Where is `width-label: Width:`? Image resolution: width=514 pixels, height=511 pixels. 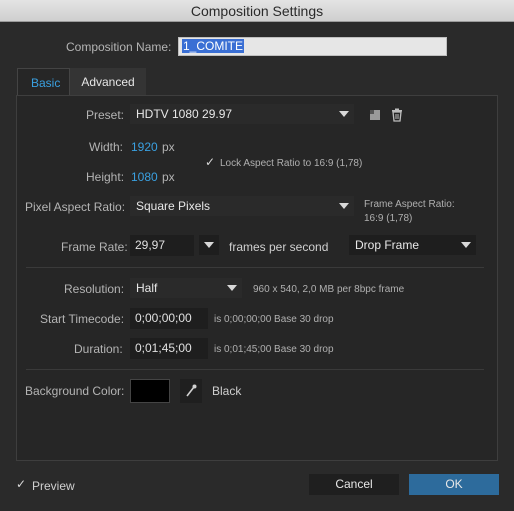
width-label: Width: is located at coordinates (106, 147).